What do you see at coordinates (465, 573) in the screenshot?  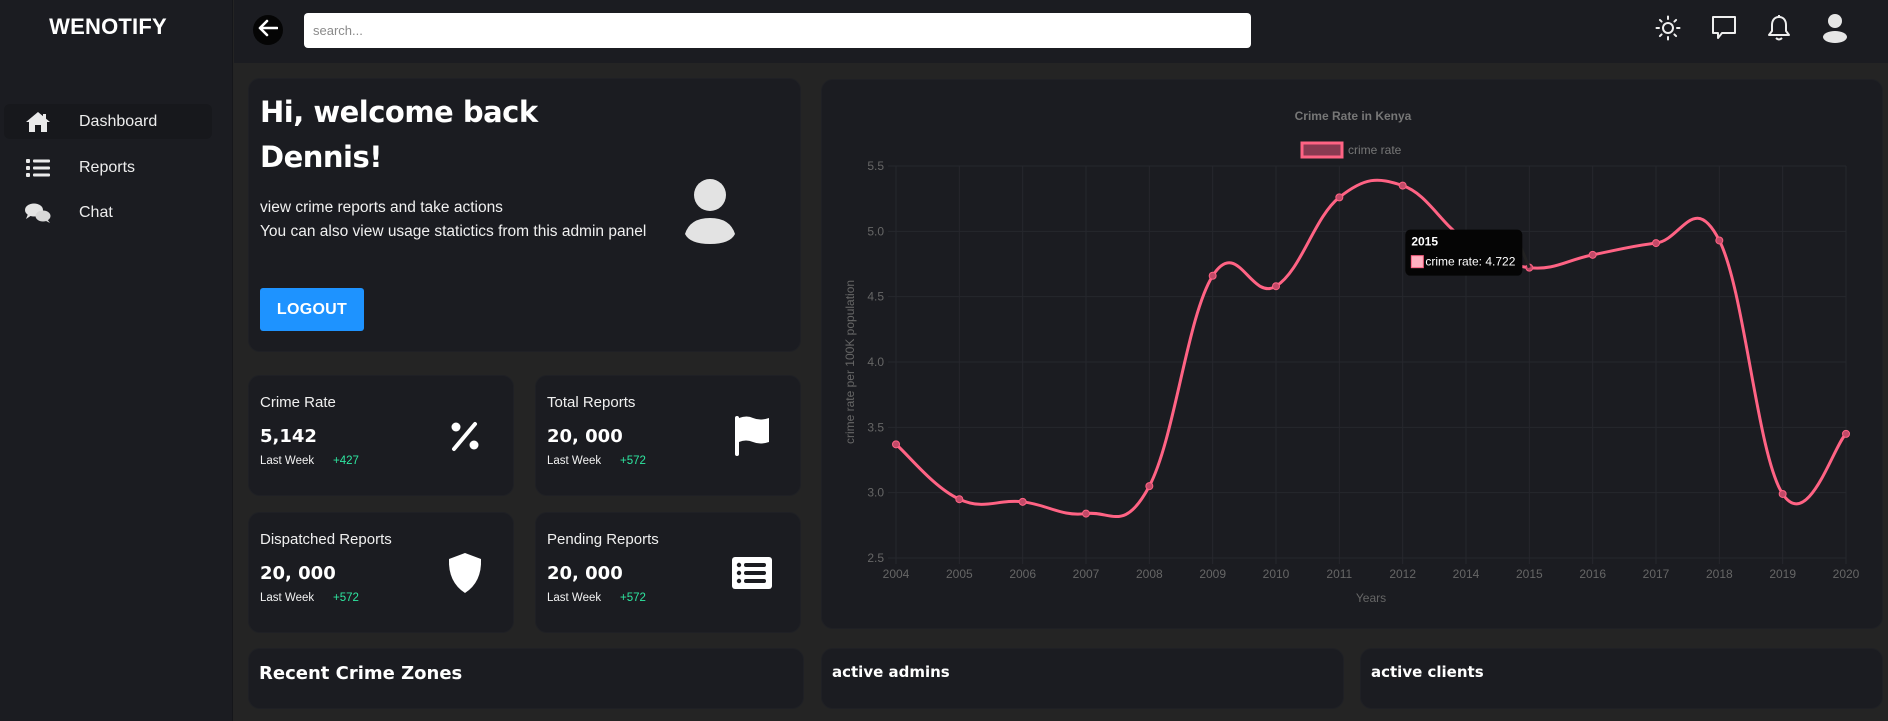 I see `shield-icon` at bounding box center [465, 573].